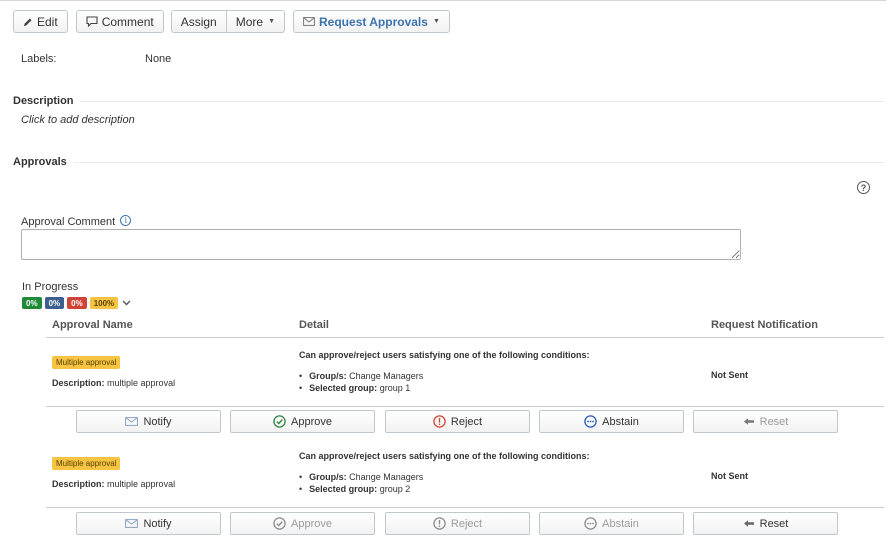 Image resolution: width=886 pixels, height=558 pixels. I want to click on more-button: More ▼, so click(256, 21).